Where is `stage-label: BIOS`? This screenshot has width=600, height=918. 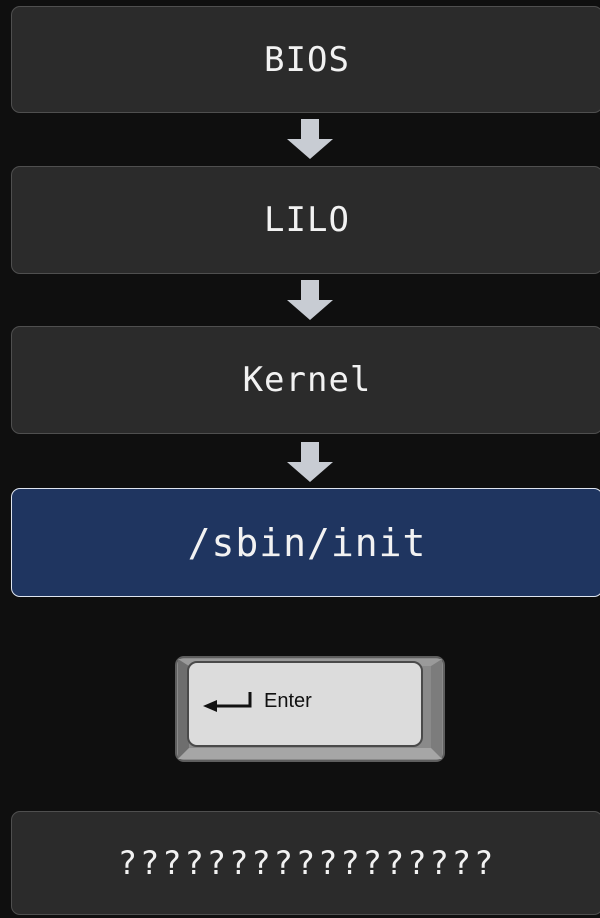
stage-label: BIOS is located at coordinates (307, 59).